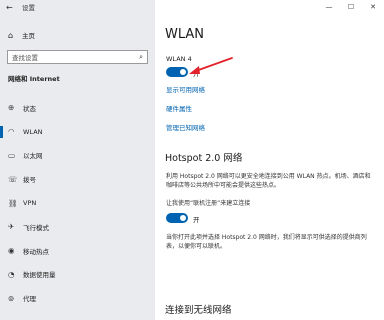  I want to click on annotation-arrow-icon, so click(211, 65).